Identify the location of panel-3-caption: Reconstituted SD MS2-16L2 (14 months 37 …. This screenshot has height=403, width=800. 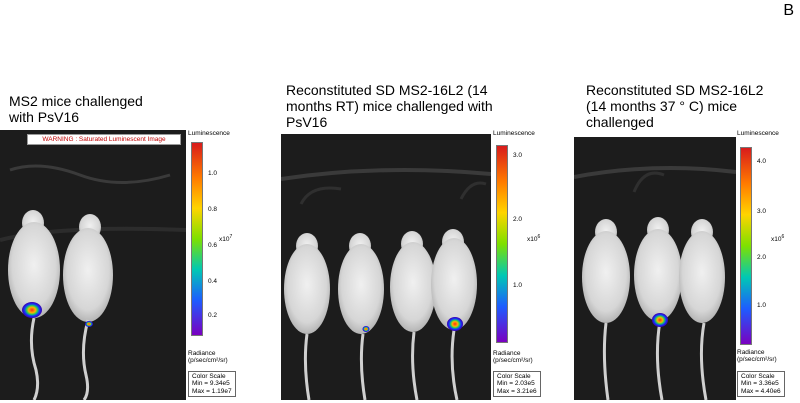
(675, 106).